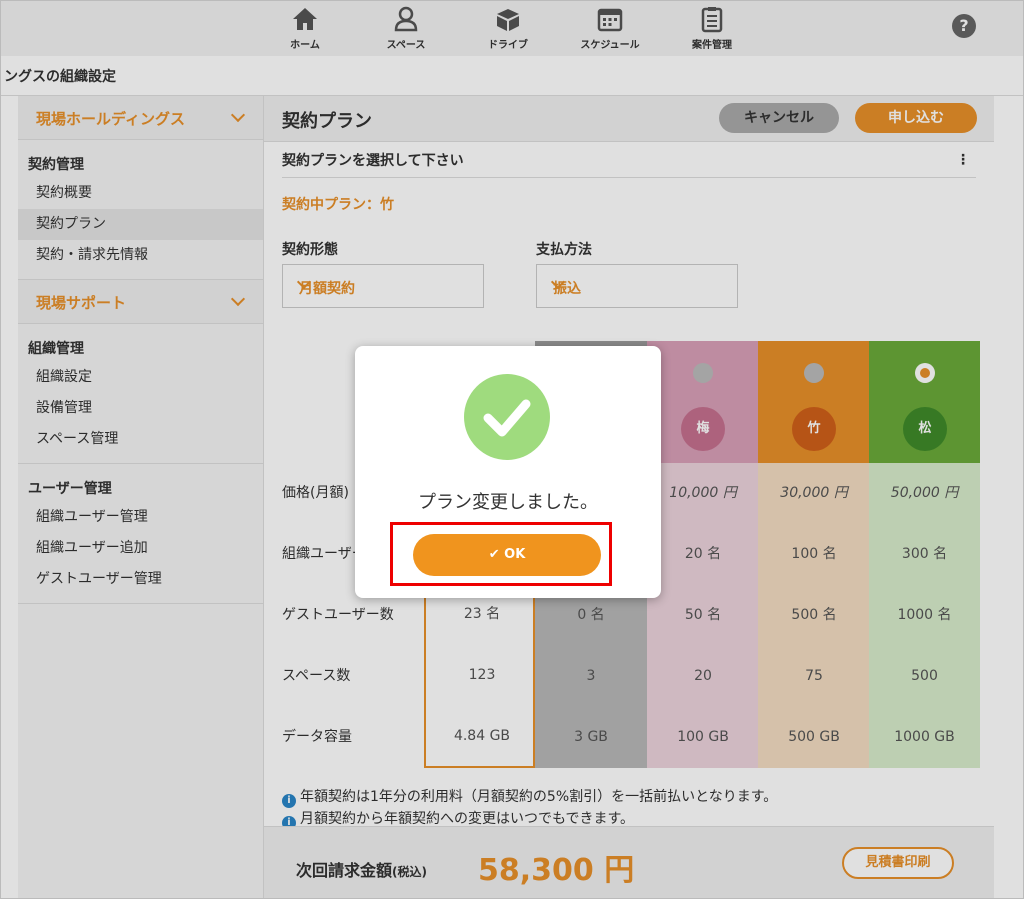  I want to click on success-dialog: プラン変更しました。 ✔ OK, so click(508, 472).